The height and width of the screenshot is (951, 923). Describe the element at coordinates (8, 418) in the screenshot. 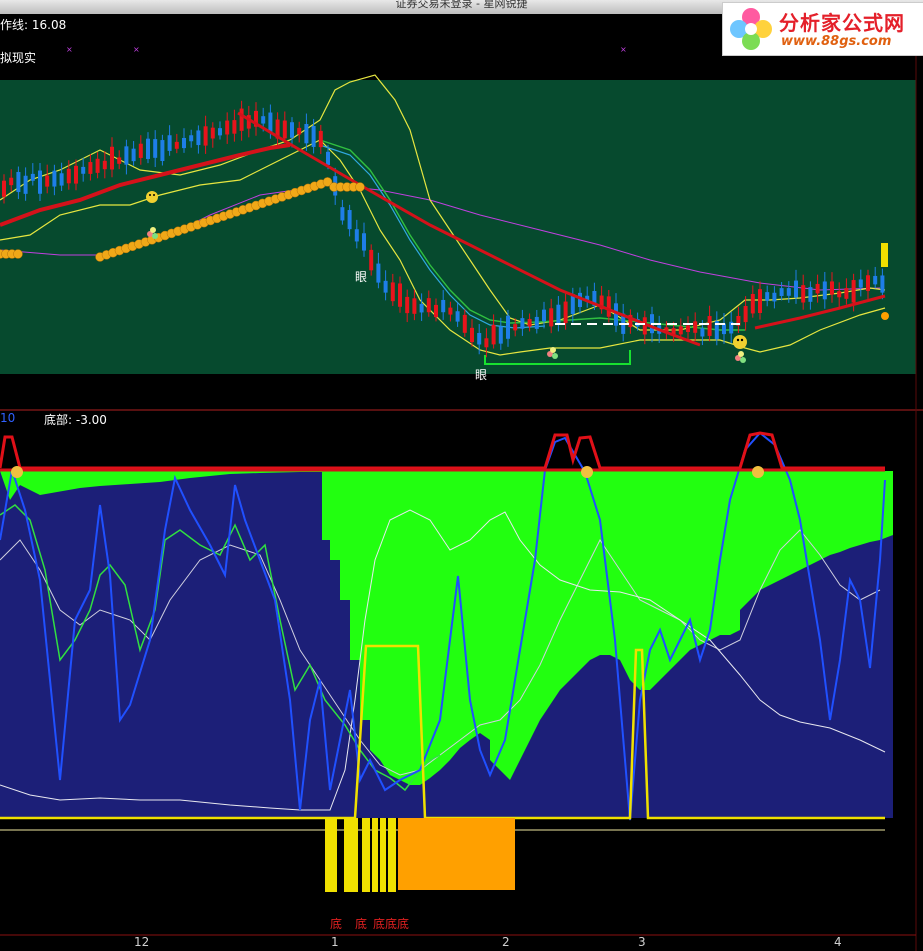

I see `oscillator-axis-label: 10` at that location.